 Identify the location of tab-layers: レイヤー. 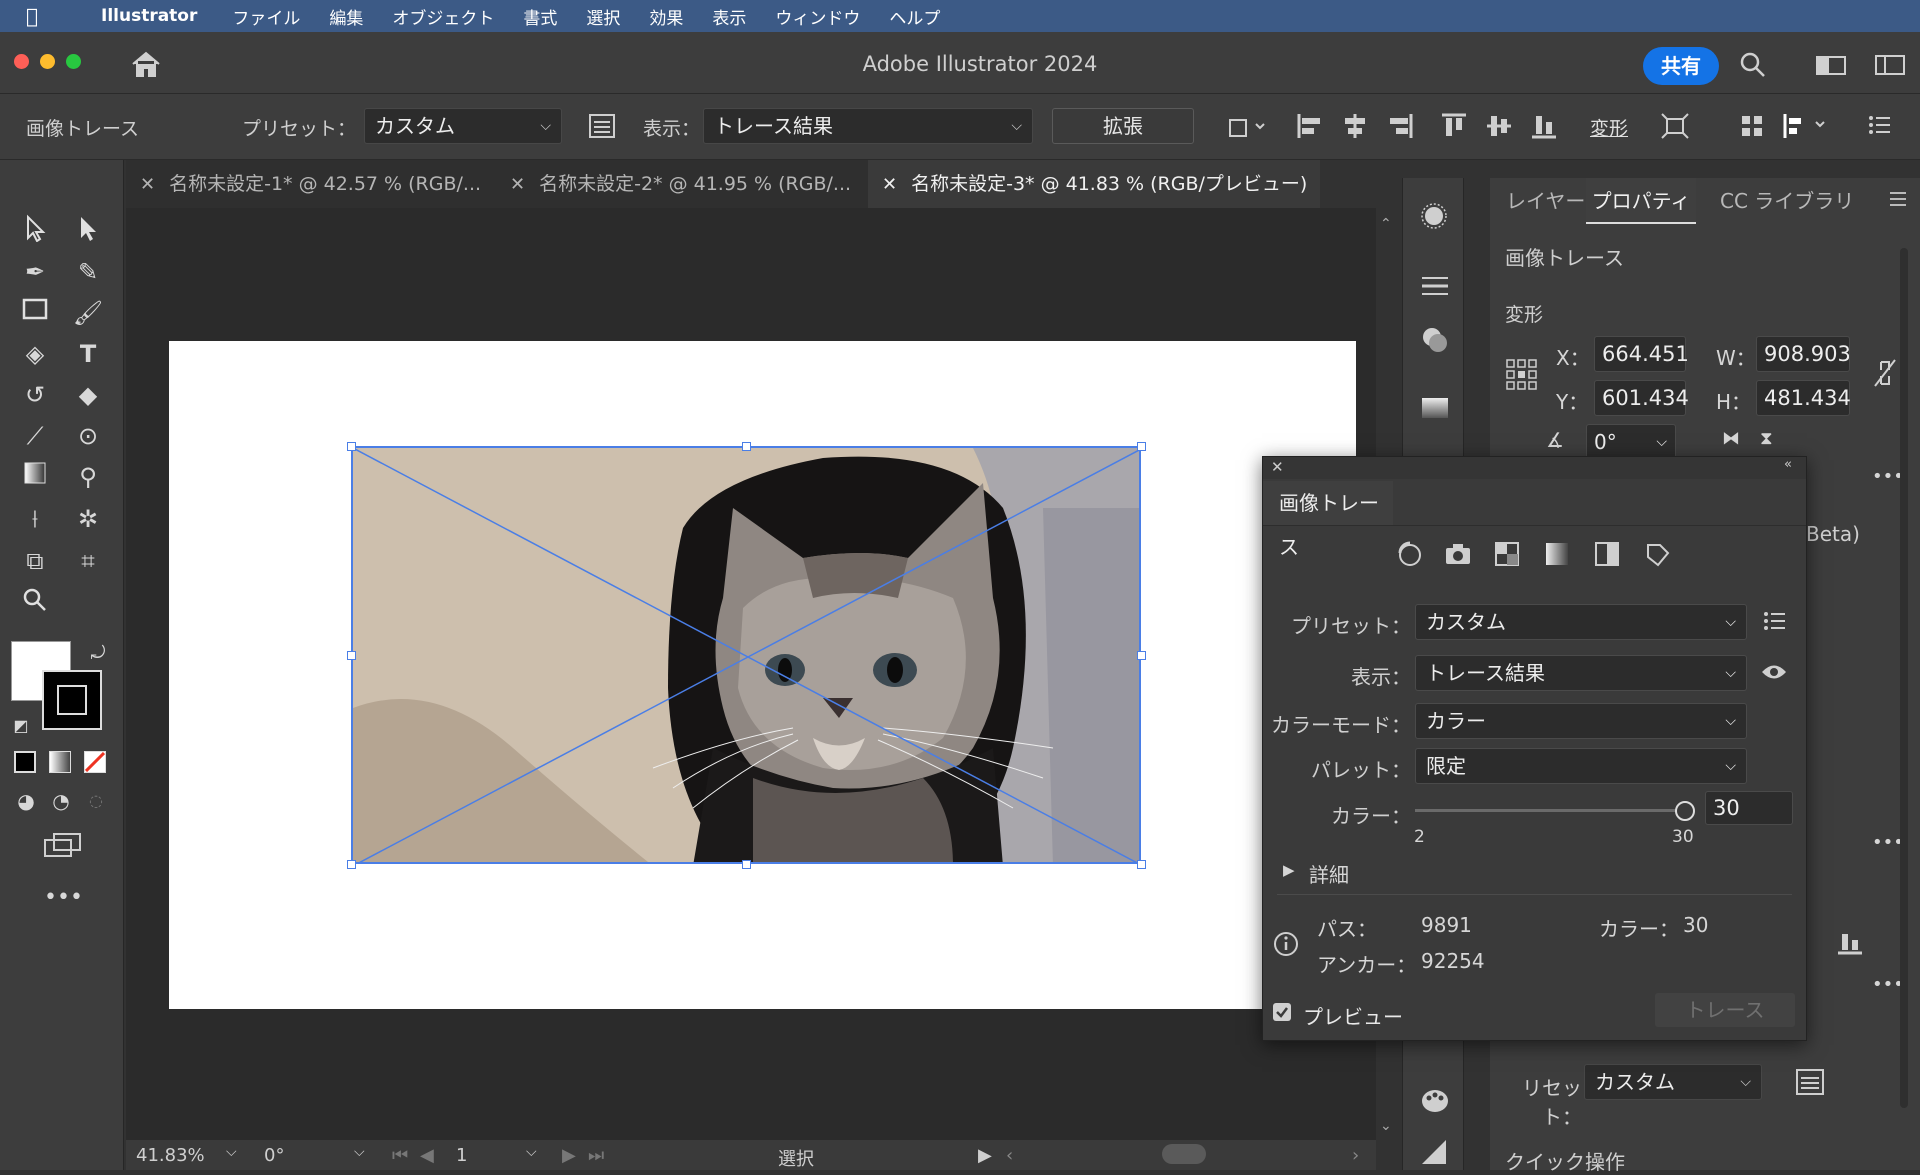
(1545, 201).